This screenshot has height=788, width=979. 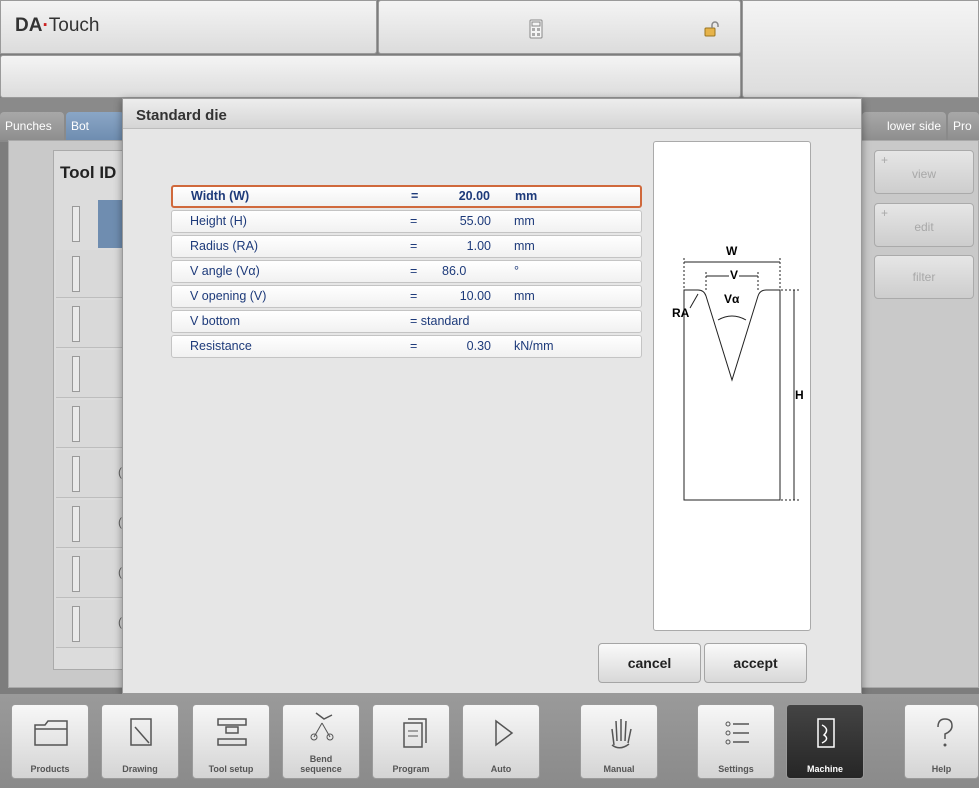 I want to click on accept-button: accept, so click(x=755, y=663).